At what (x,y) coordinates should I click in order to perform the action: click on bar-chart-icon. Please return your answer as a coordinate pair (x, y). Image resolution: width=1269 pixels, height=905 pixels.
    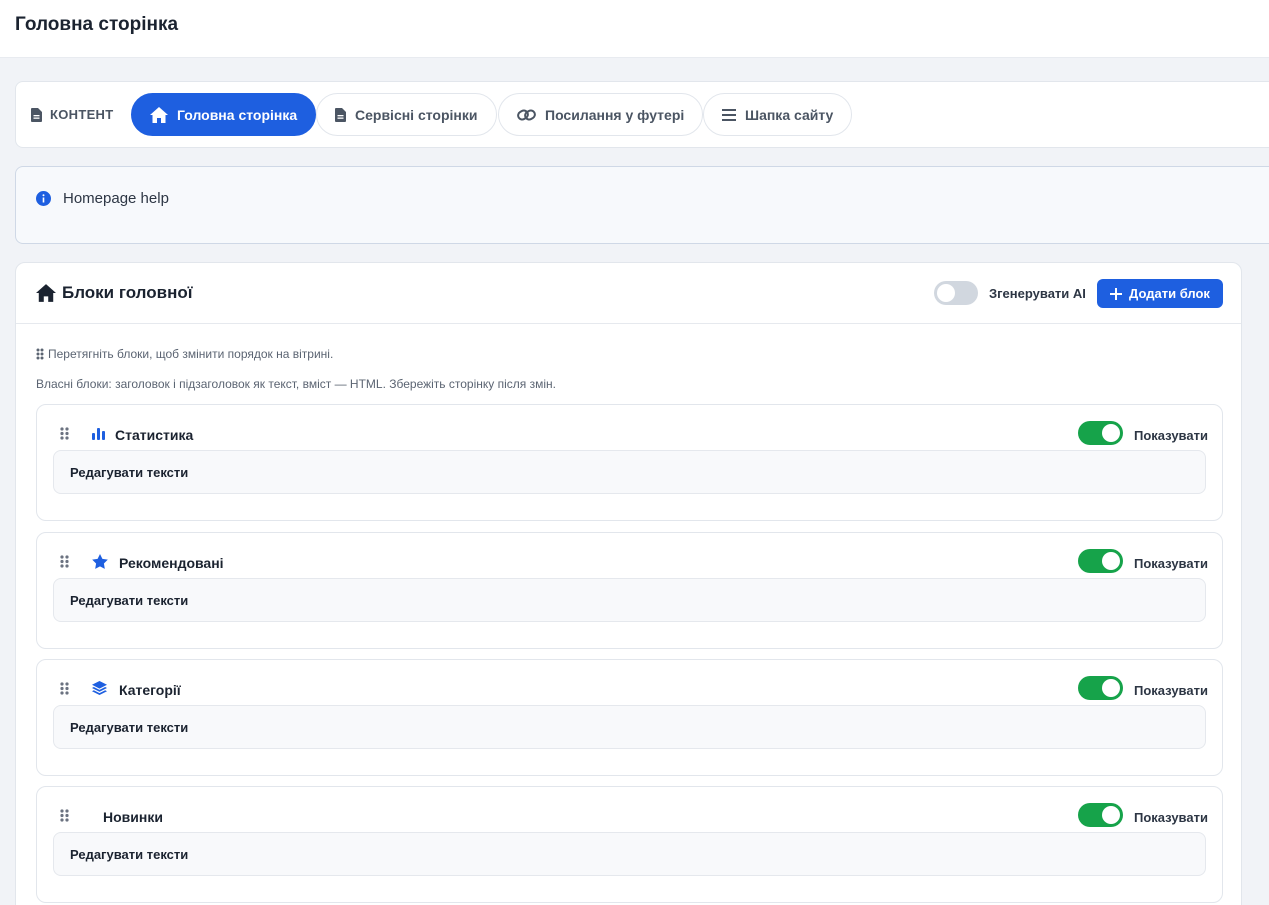
    Looking at the image, I should click on (98, 434).